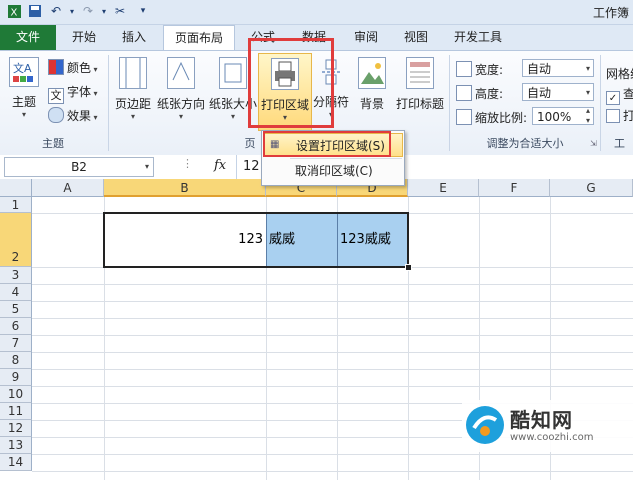 The width and height of the screenshot is (633, 480). Describe the element at coordinates (316, 12) in the screenshot. I see `title-bar: X ↶ ▾ ↷ ▾ ✂ ▾ 工作簿` at that location.